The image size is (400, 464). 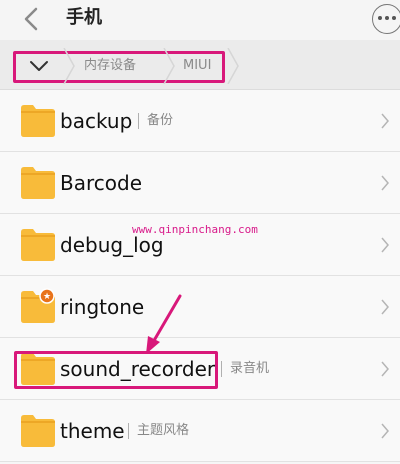 What do you see at coordinates (195, 229) in the screenshot?
I see `watermark: www.qinpinchang.com` at bounding box center [195, 229].